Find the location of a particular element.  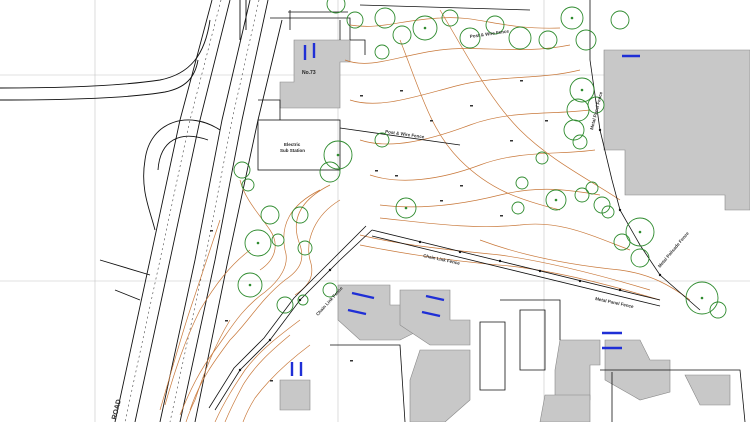

substation-label-line1: Electric is located at coordinates (292, 144).